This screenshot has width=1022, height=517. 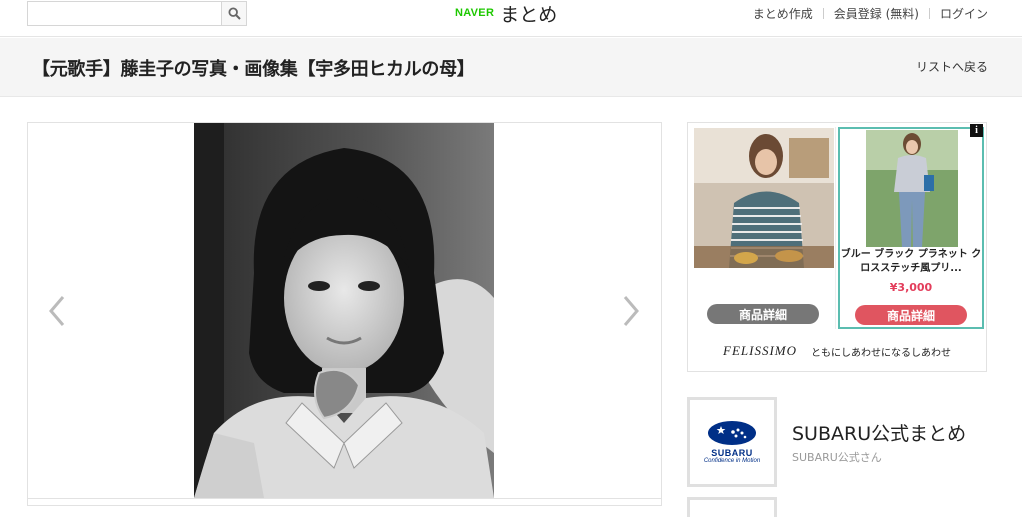 I want to click on back-to-list-link: リストへ戻る, so click(x=952, y=66).